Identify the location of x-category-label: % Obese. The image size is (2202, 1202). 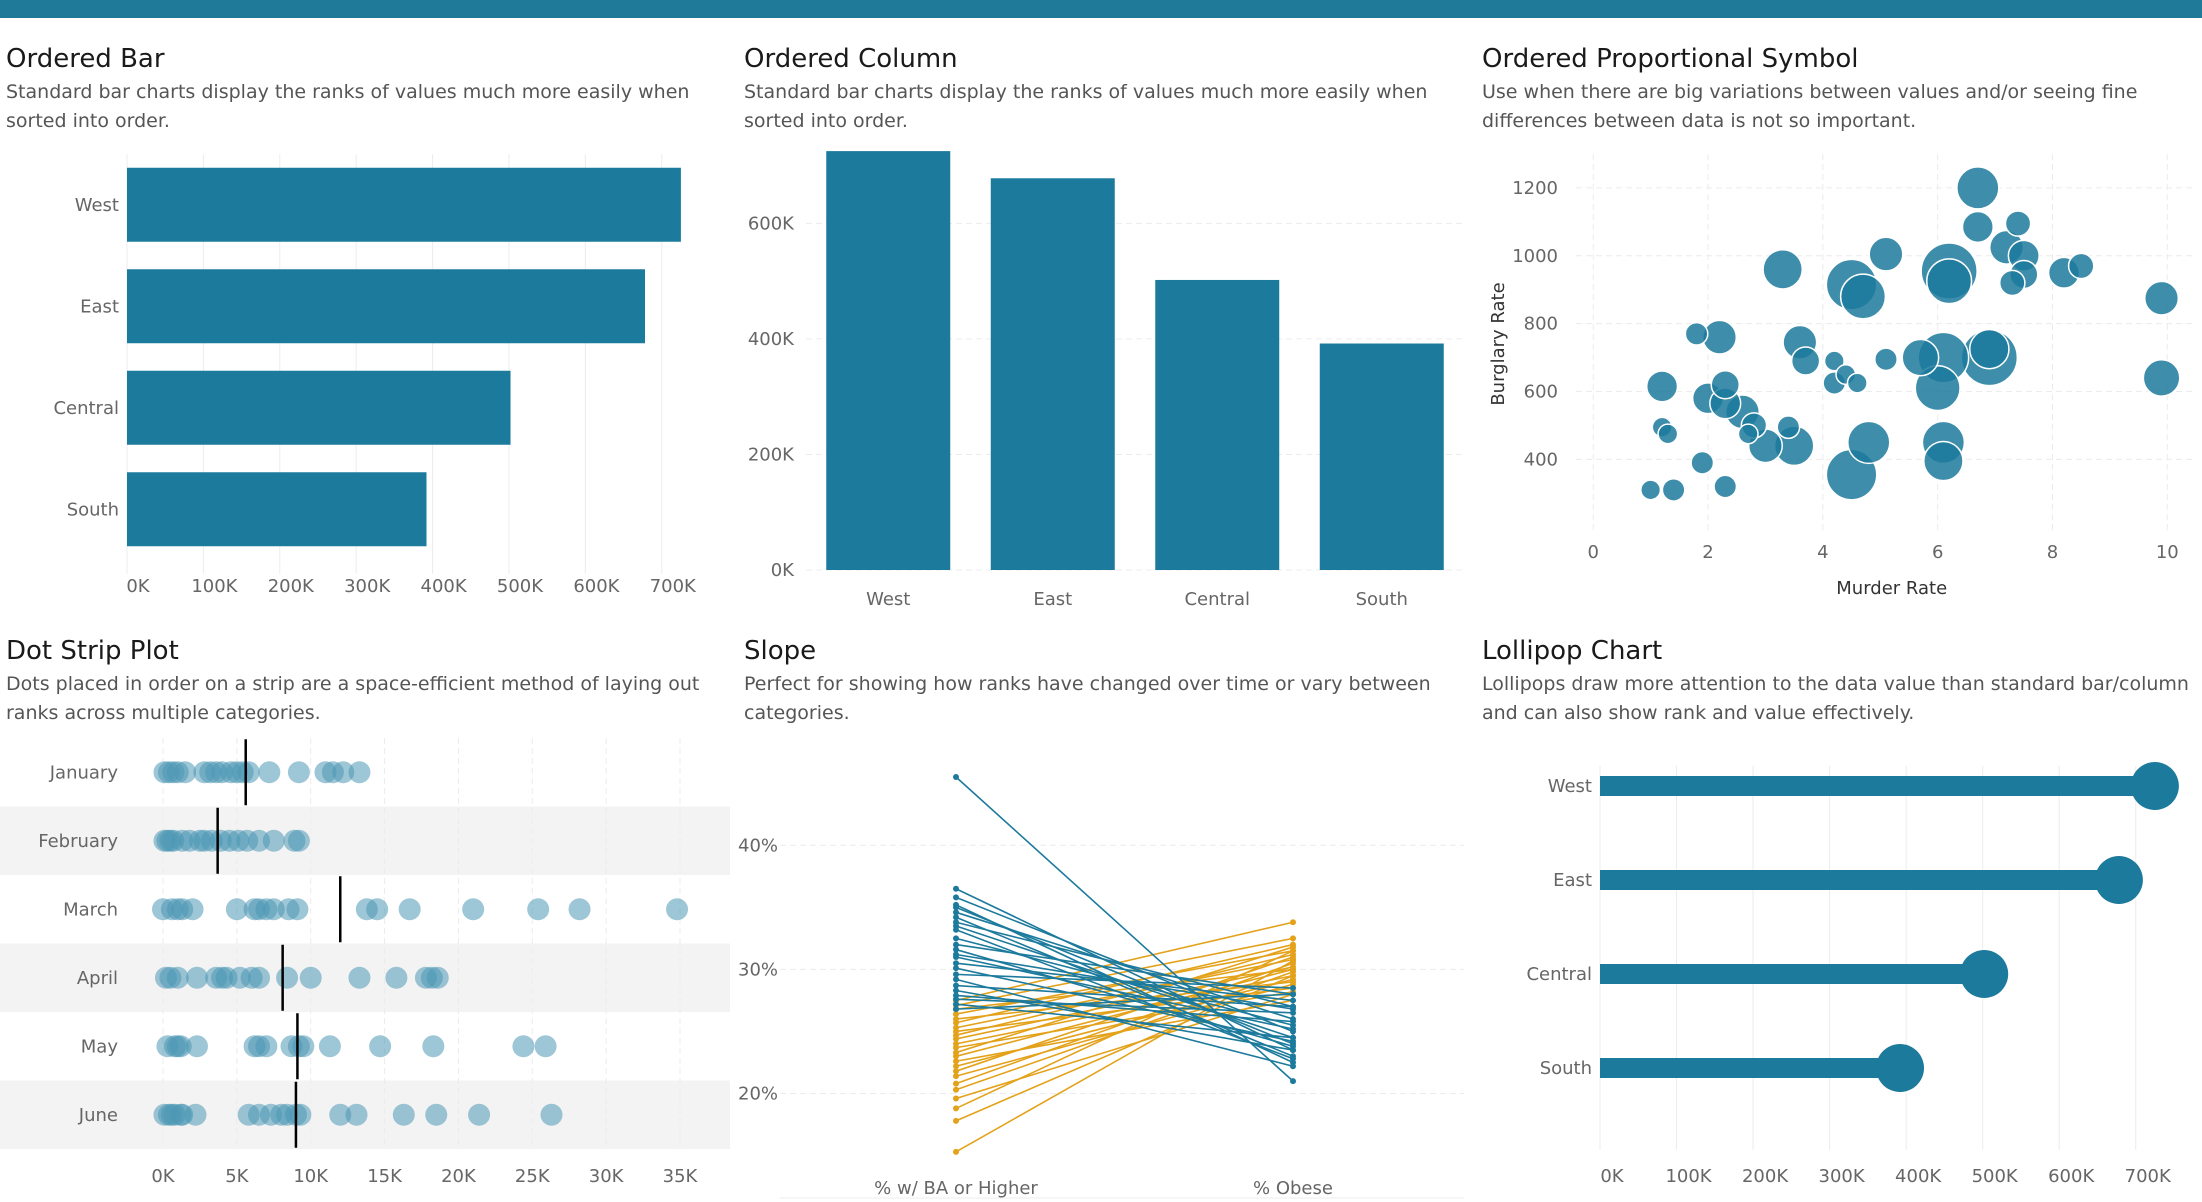
(1293, 1188).